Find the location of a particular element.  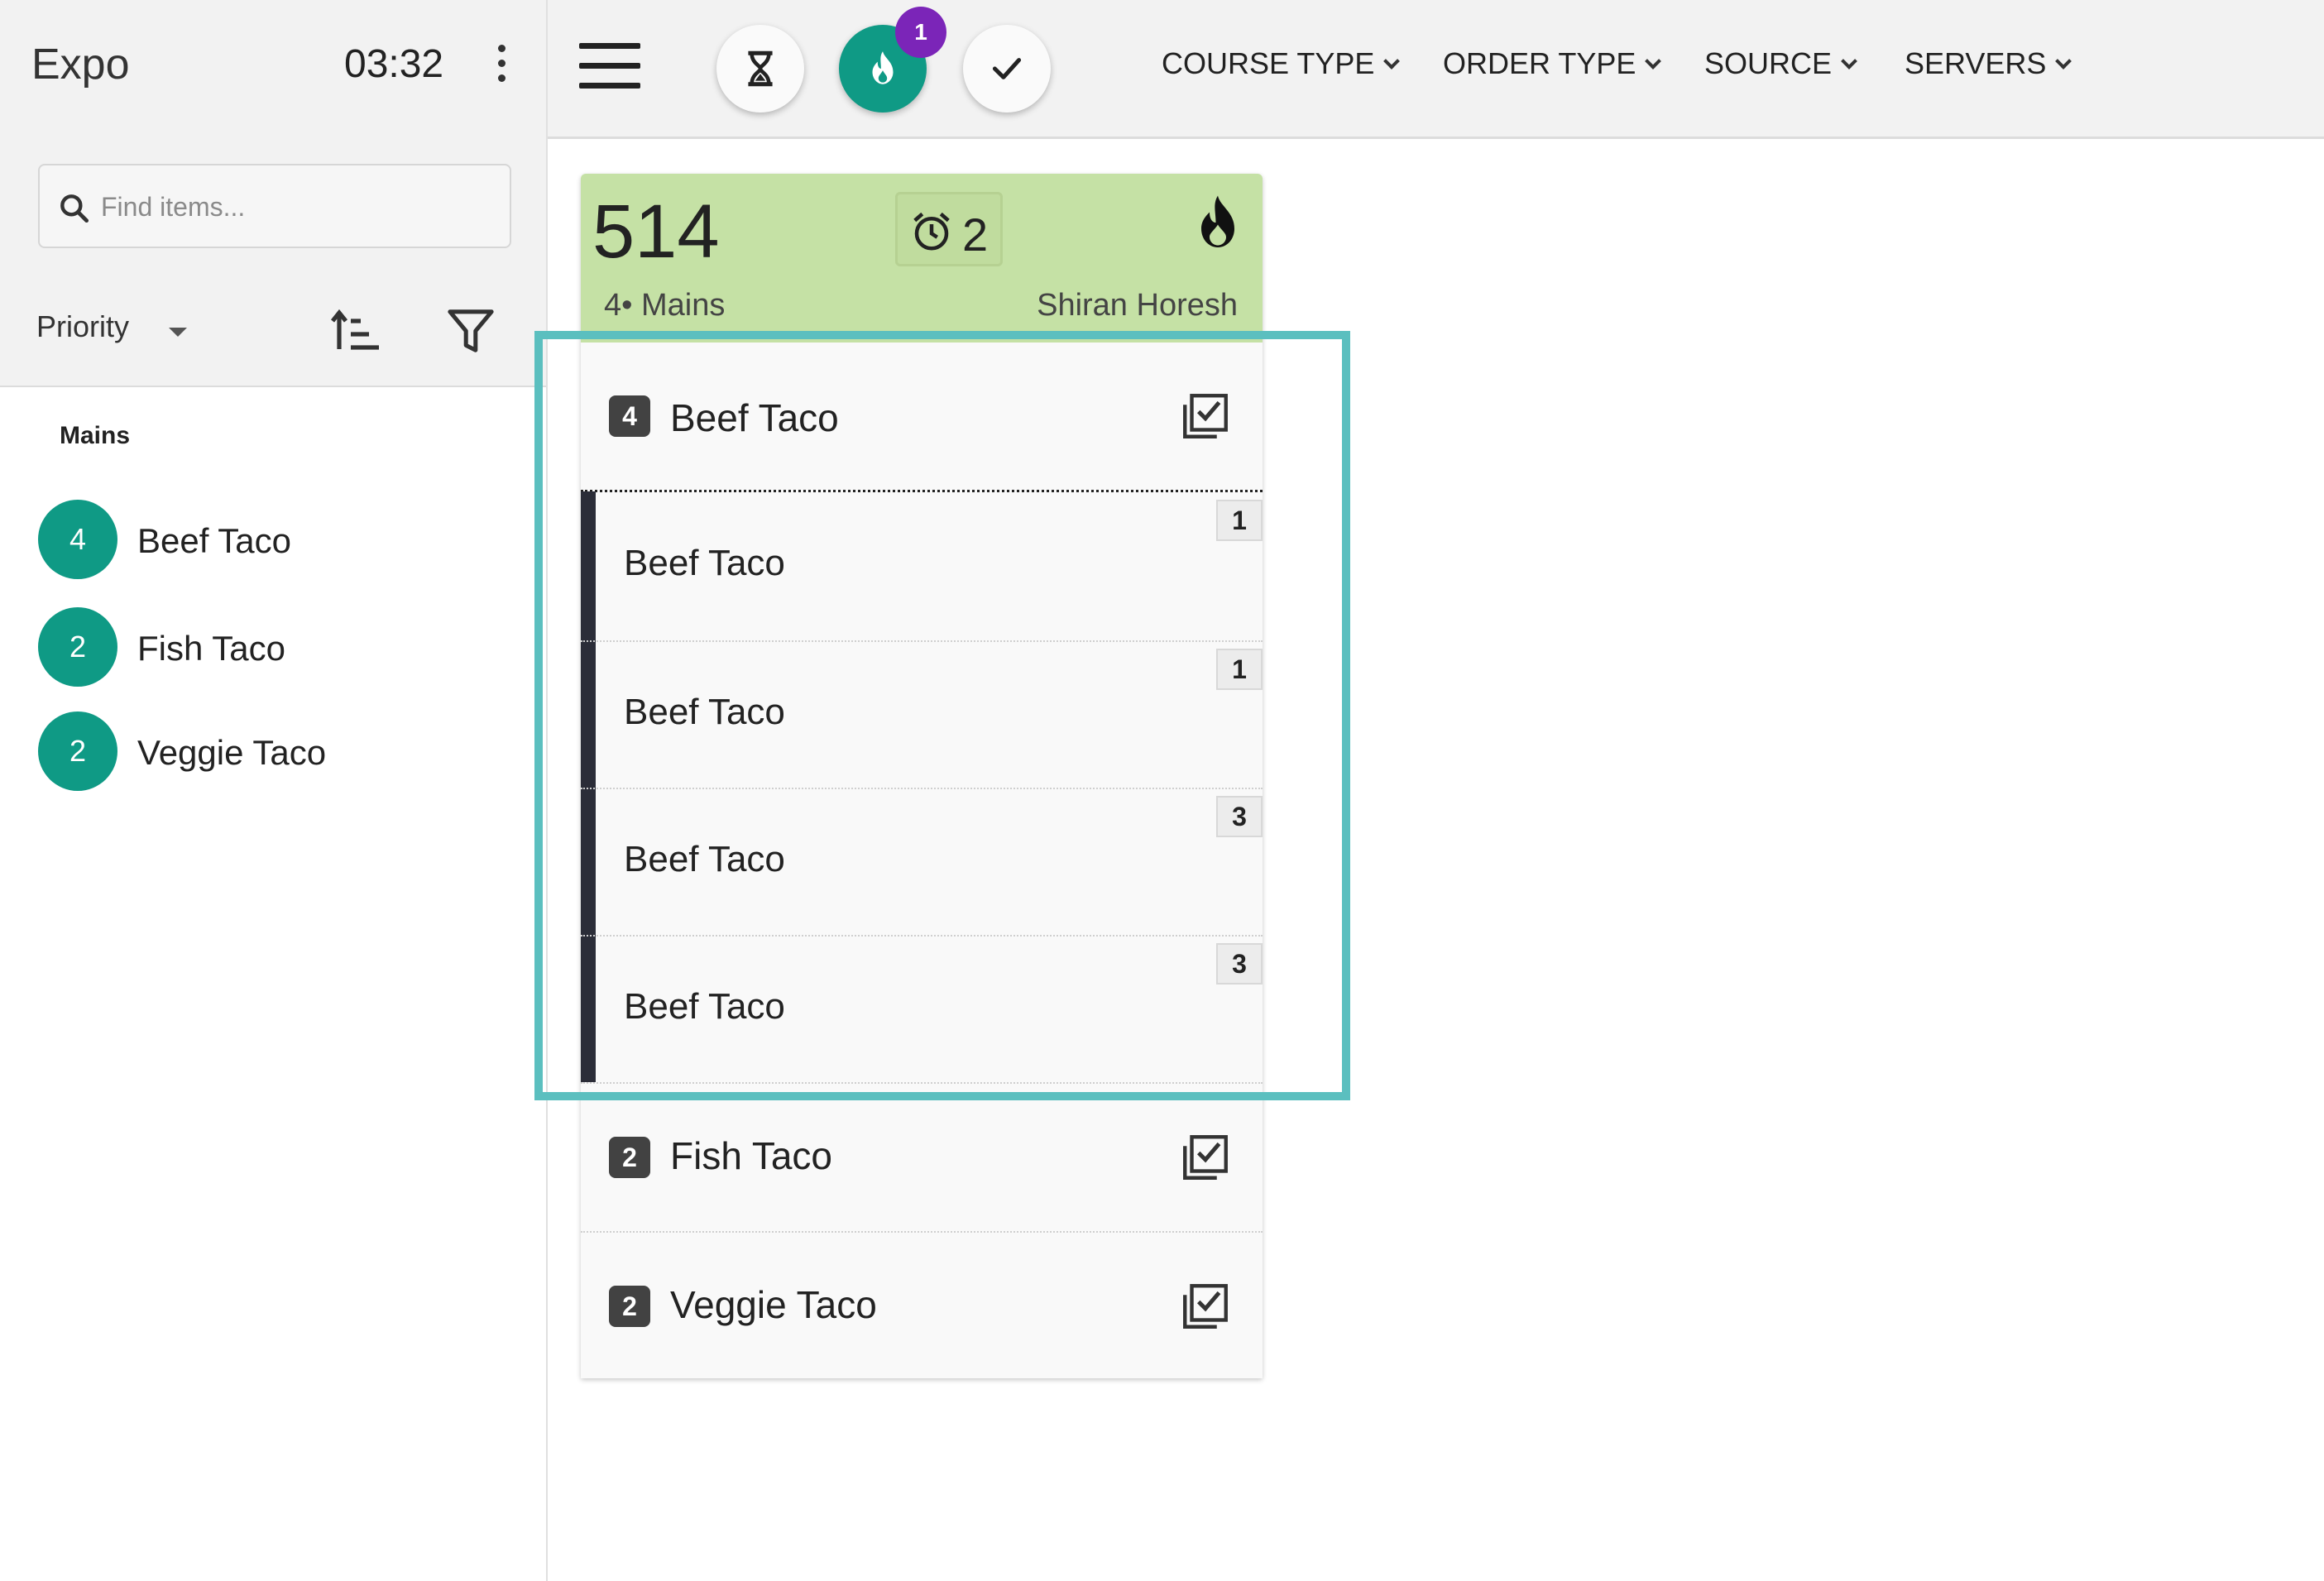

source-dropdown: SOURCE is located at coordinates (1780, 63).